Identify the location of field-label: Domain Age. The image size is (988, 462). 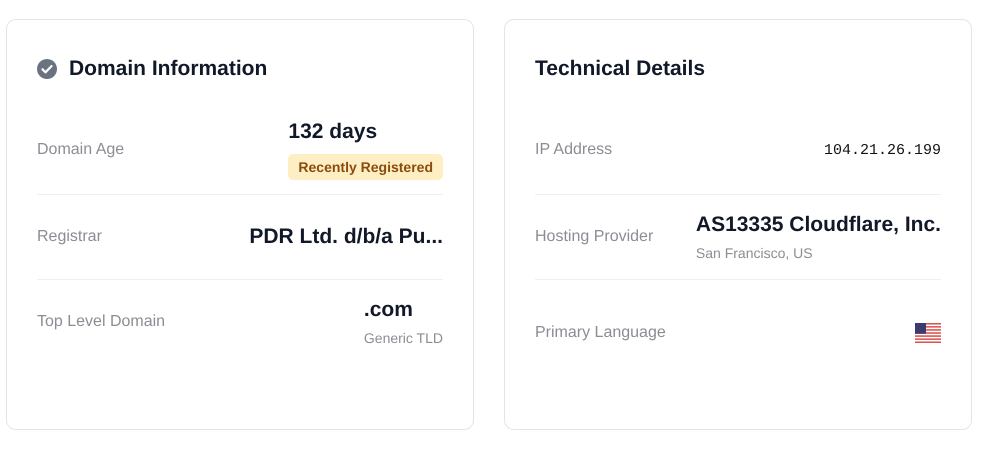
(80, 150).